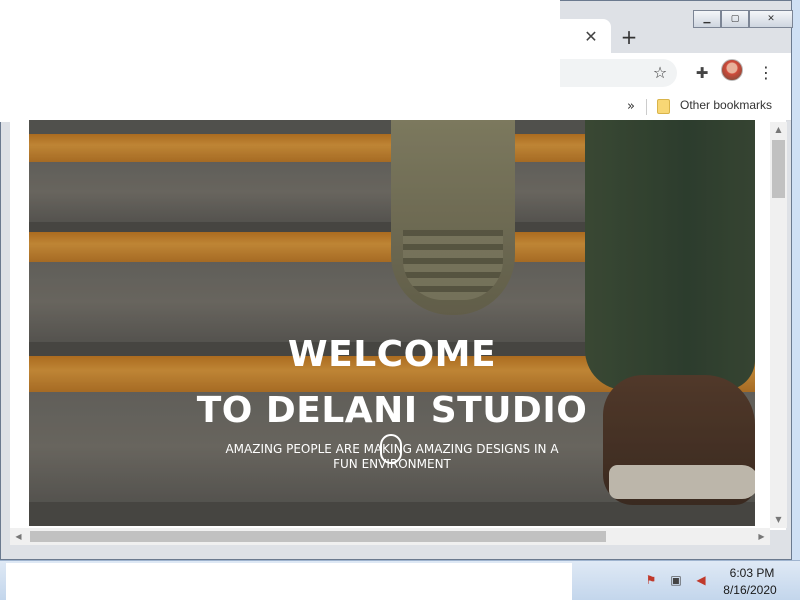  I want to click on taskbar-blank-area, so click(289, 581).